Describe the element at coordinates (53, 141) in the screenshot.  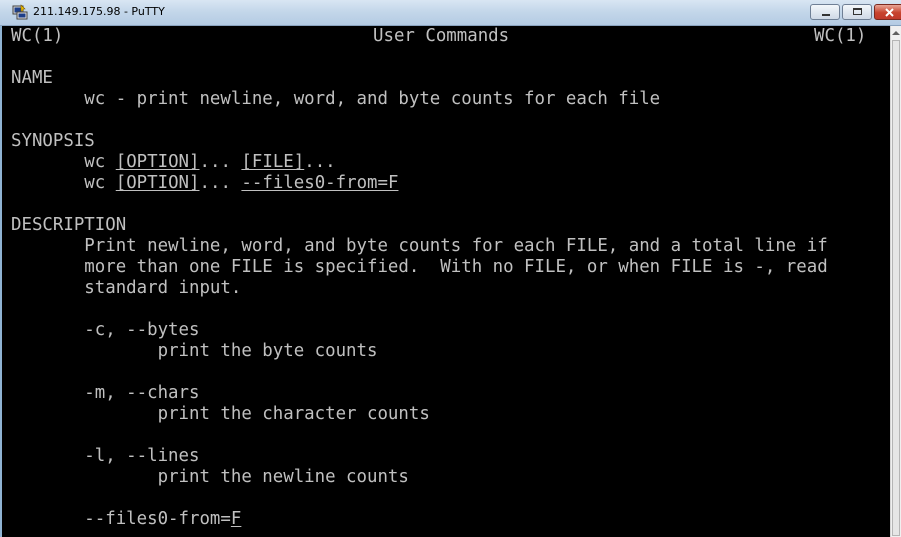
I see `section-heading-synopsis: SYNOPSIS` at that location.